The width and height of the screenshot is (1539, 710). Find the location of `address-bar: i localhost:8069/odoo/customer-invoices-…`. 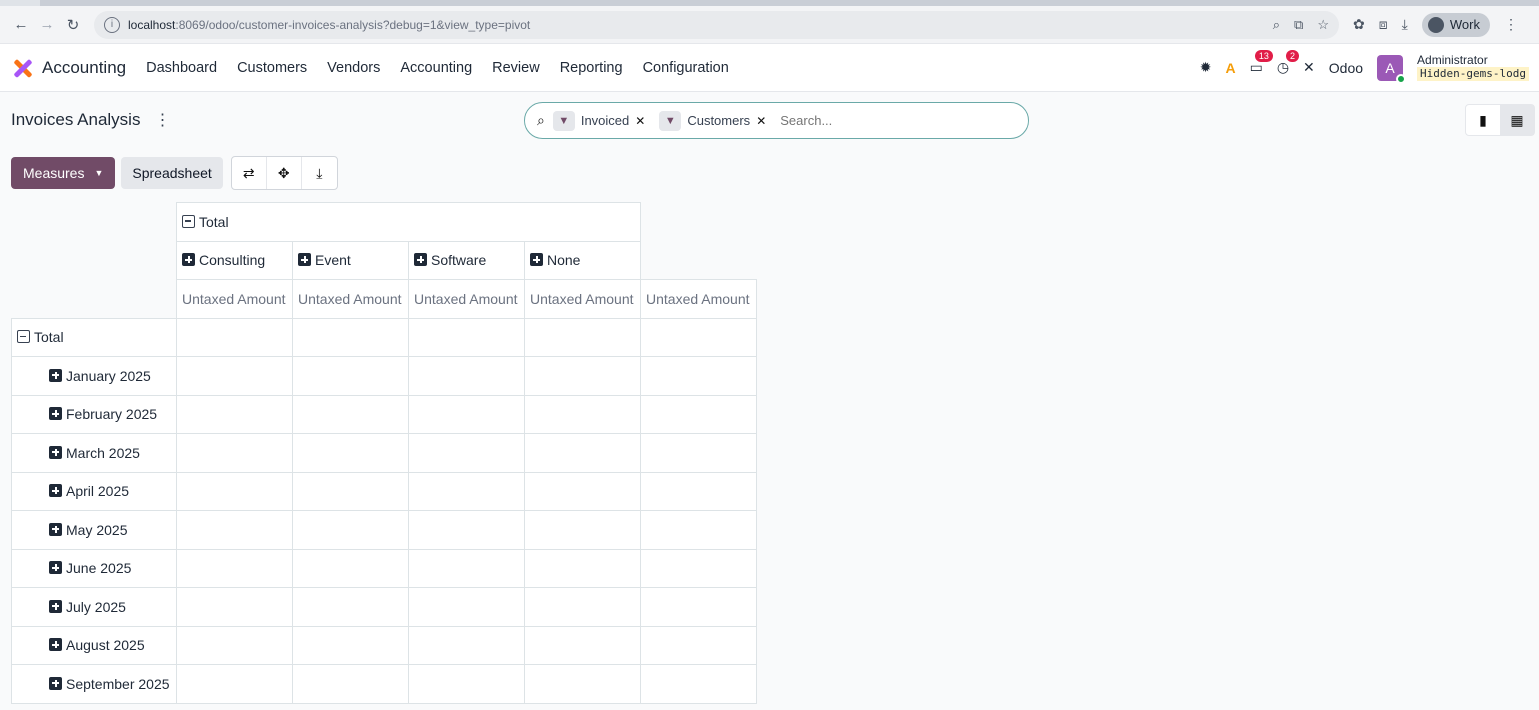

address-bar: i localhost:8069/odoo/customer-invoices-… is located at coordinates (716, 24).